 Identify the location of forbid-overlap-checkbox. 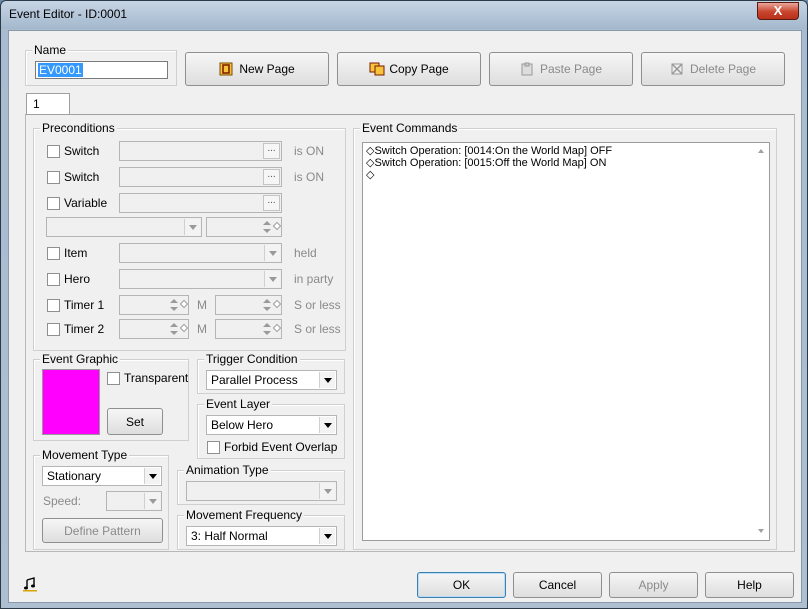
(213, 447).